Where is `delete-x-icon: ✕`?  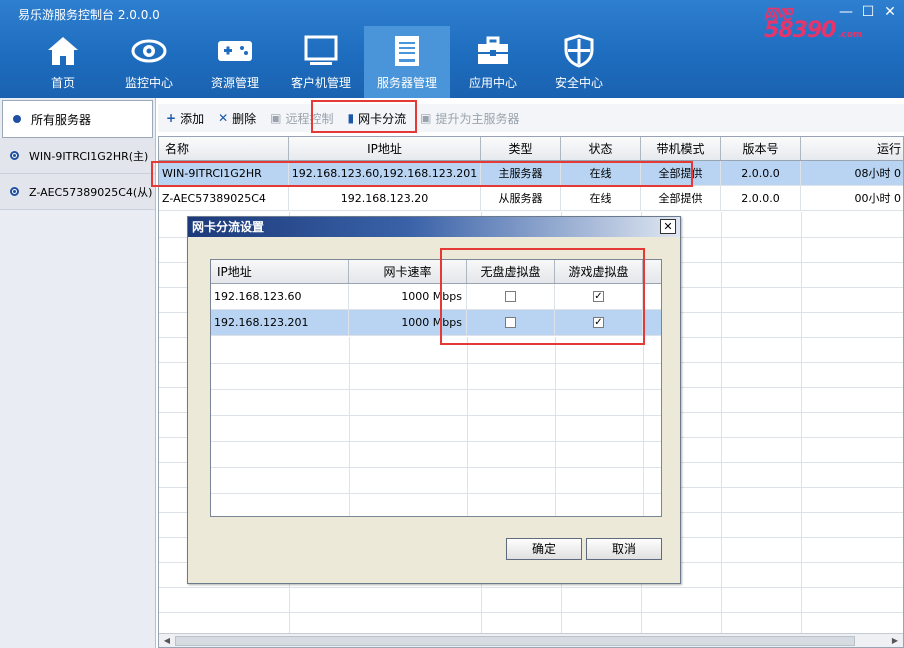
delete-x-icon: ✕ is located at coordinates (223, 118).